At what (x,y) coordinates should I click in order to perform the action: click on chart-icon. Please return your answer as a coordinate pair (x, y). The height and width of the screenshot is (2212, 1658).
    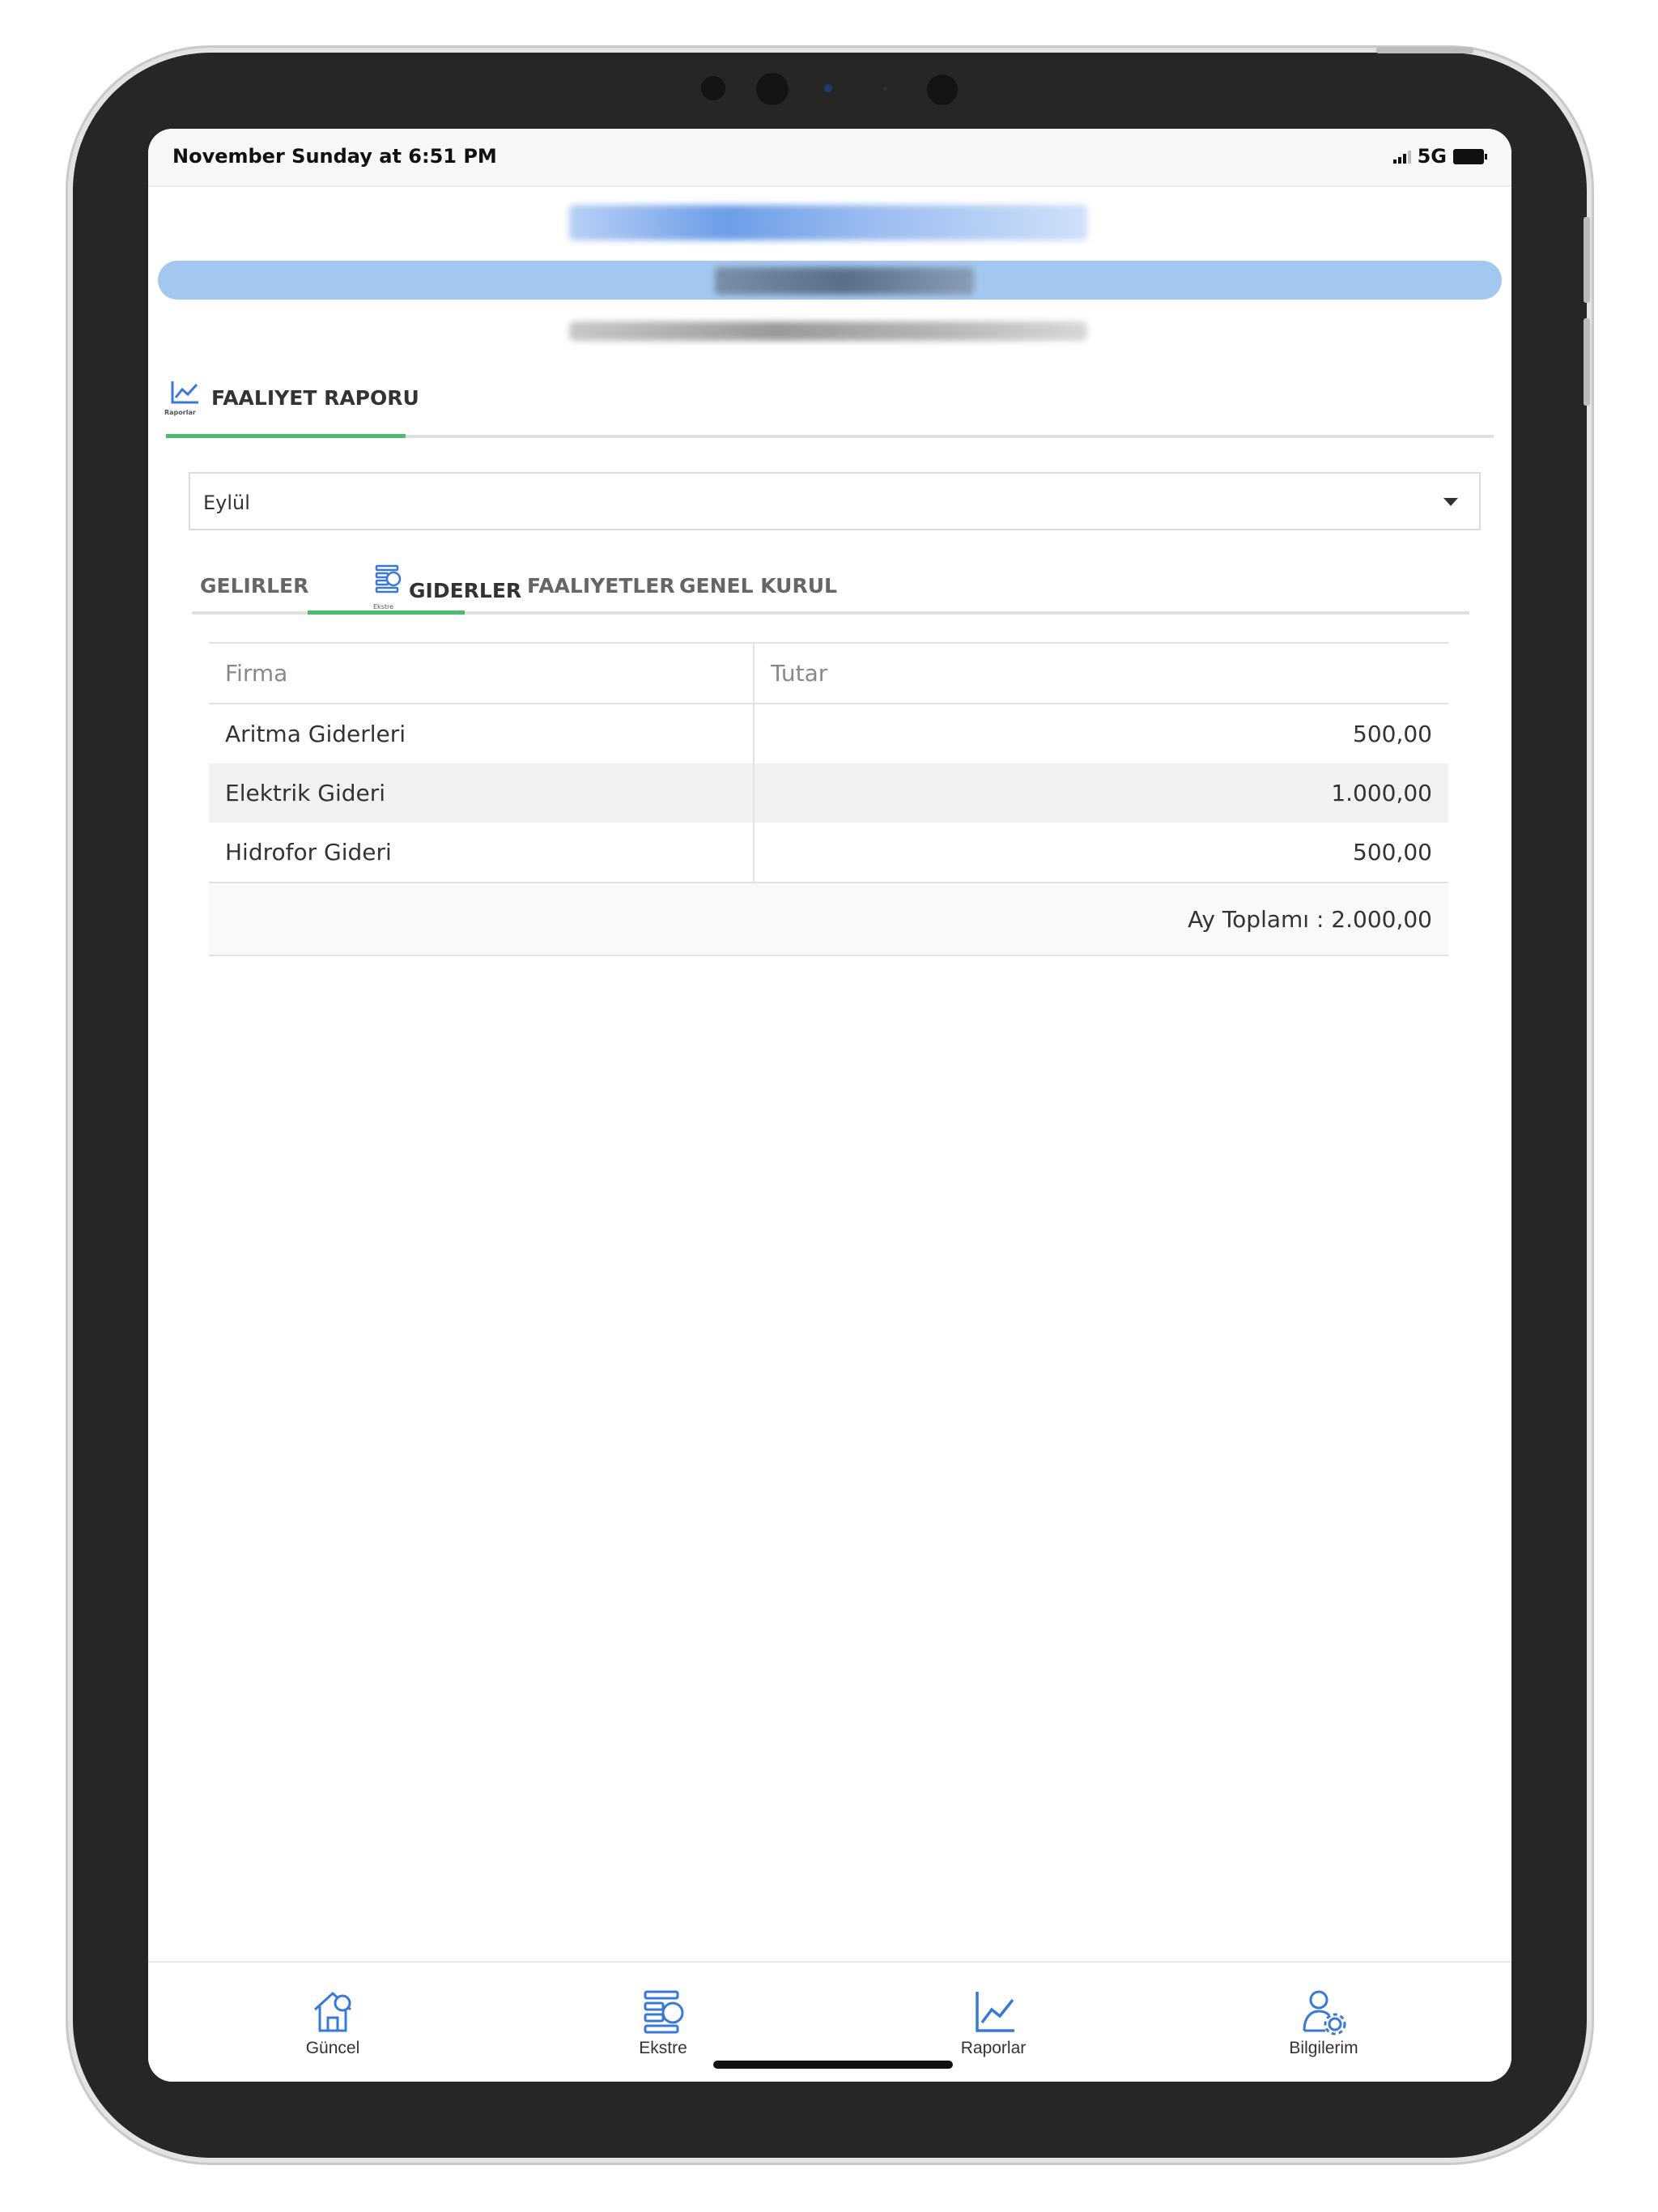
    Looking at the image, I should click on (995, 2012).